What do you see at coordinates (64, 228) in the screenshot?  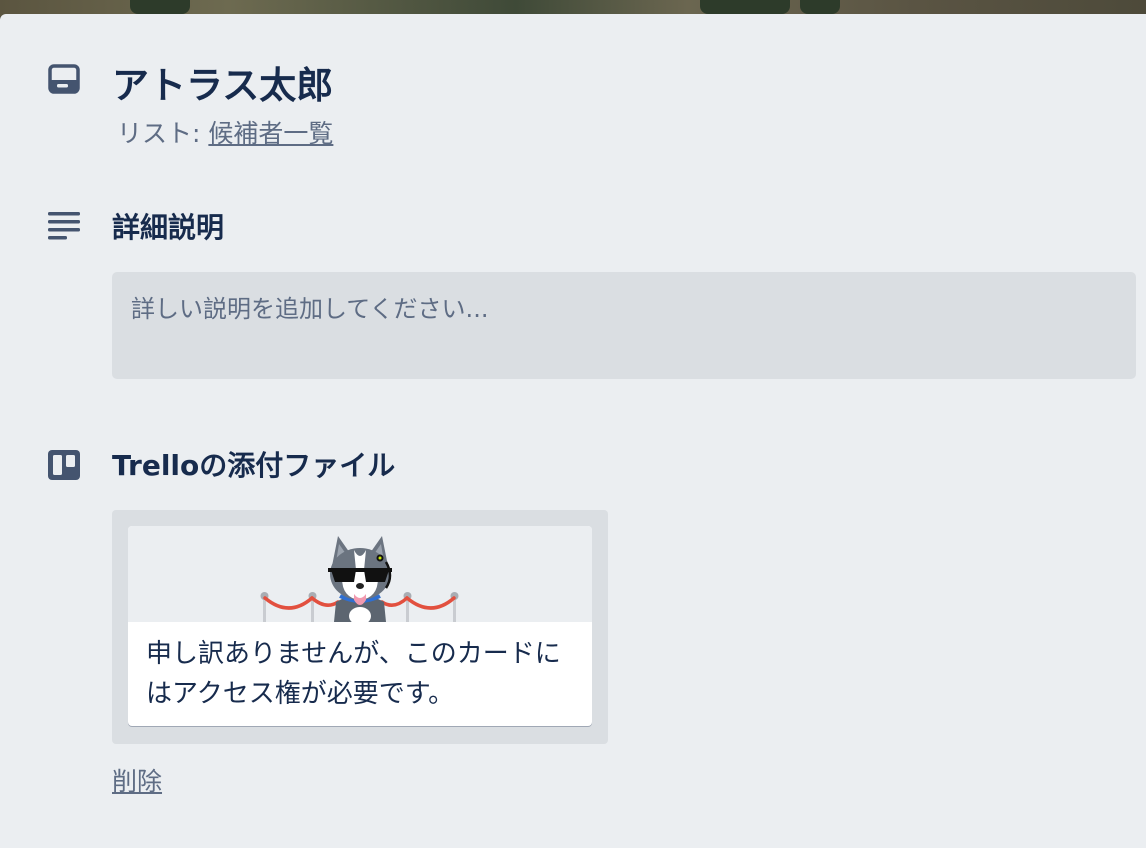 I see `description-lines-icon` at bounding box center [64, 228].